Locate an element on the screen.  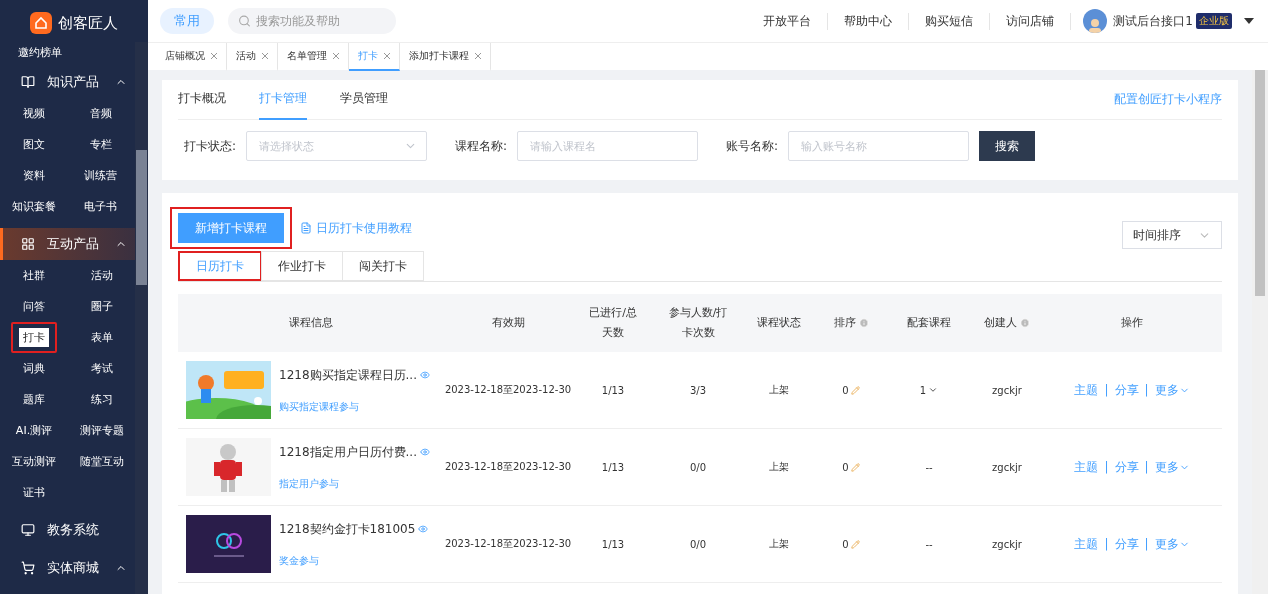
column-header: 参与人数/打卡次数 is located at coordinates (698, 323).